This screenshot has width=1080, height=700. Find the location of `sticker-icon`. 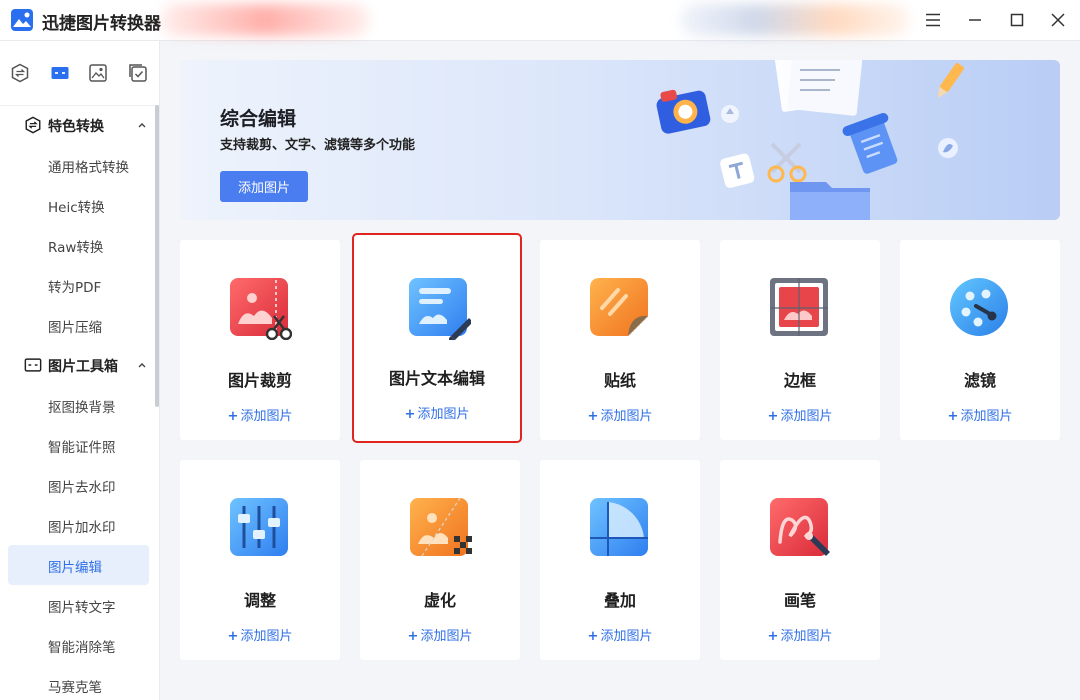

sticker-icon is located at coordinates (619, 307).